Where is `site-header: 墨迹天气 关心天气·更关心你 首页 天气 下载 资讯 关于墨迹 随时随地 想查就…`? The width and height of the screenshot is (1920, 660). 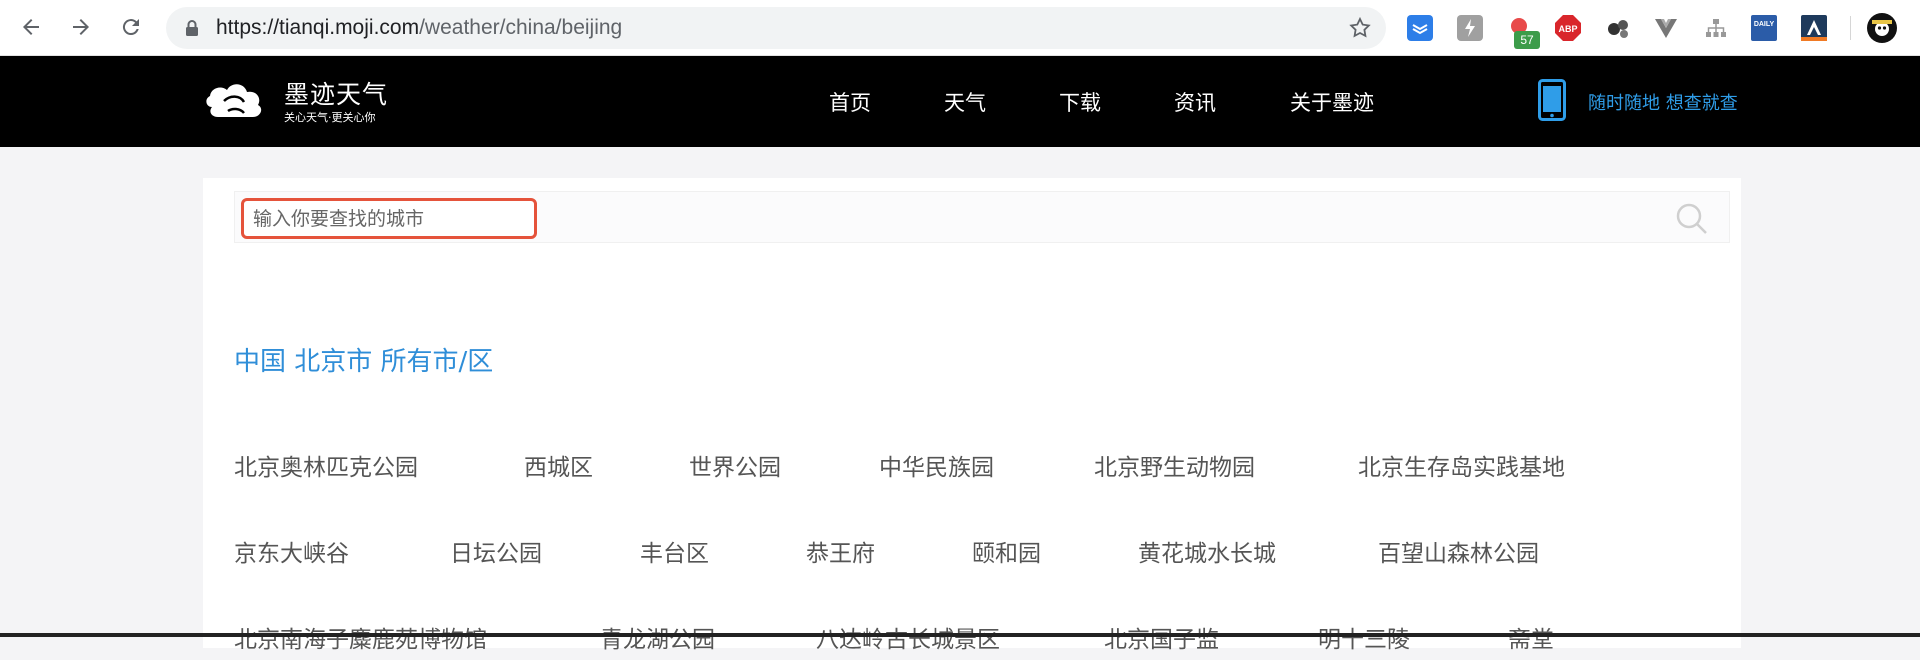
site-header: 墨迹天气 关心天气·更关心你 首页 天气 下载 资讯 关于墨迹 随时随地 想查就… is located at coordinates (960, 101).